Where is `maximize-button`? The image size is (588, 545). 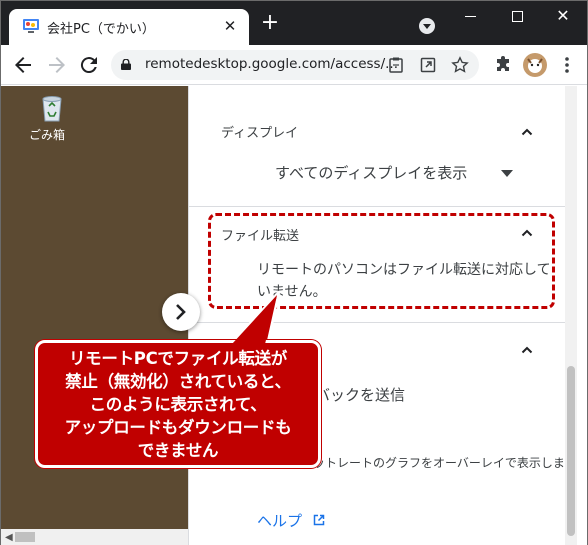
maximize-button is located at coordinates (517, 16).